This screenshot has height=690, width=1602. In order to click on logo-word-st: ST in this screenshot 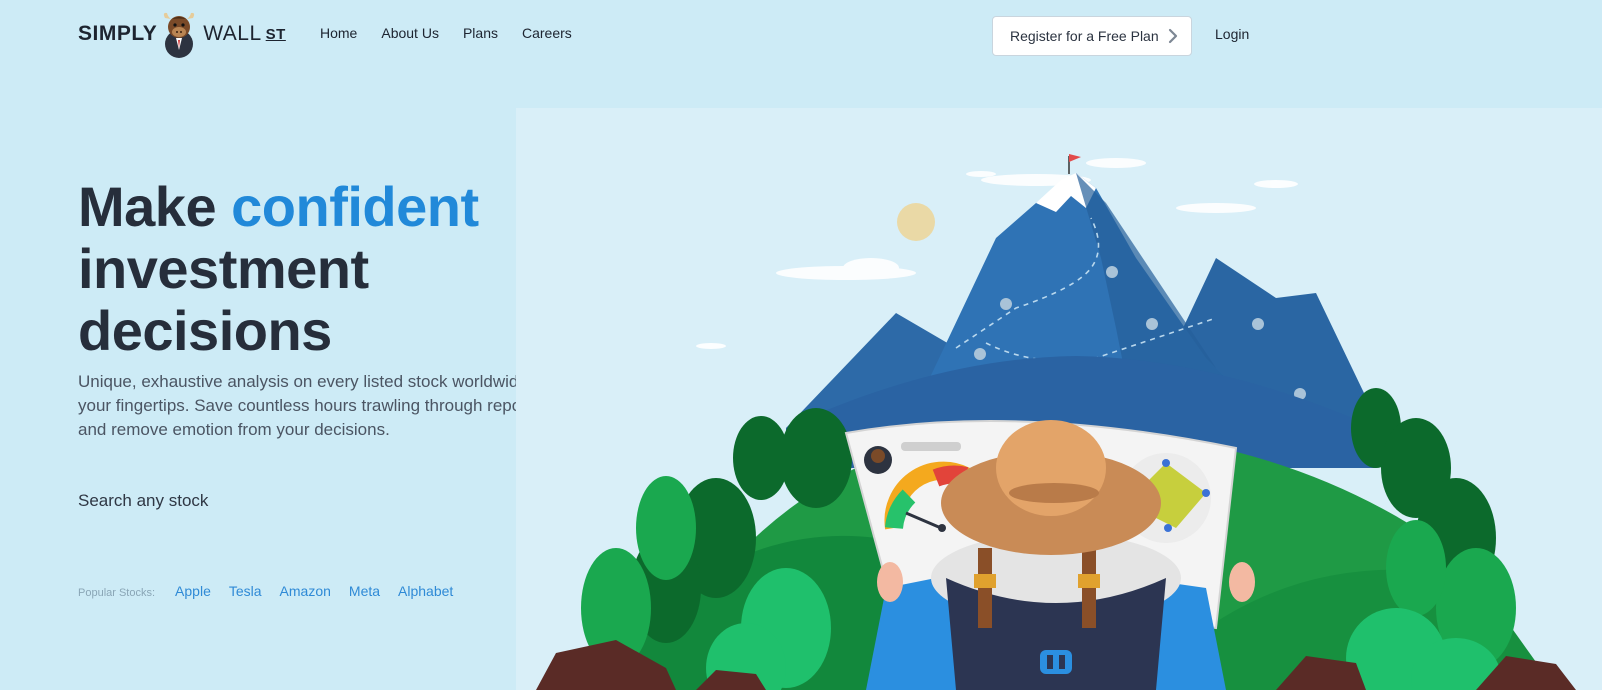, I will do `click(275, 34)`.